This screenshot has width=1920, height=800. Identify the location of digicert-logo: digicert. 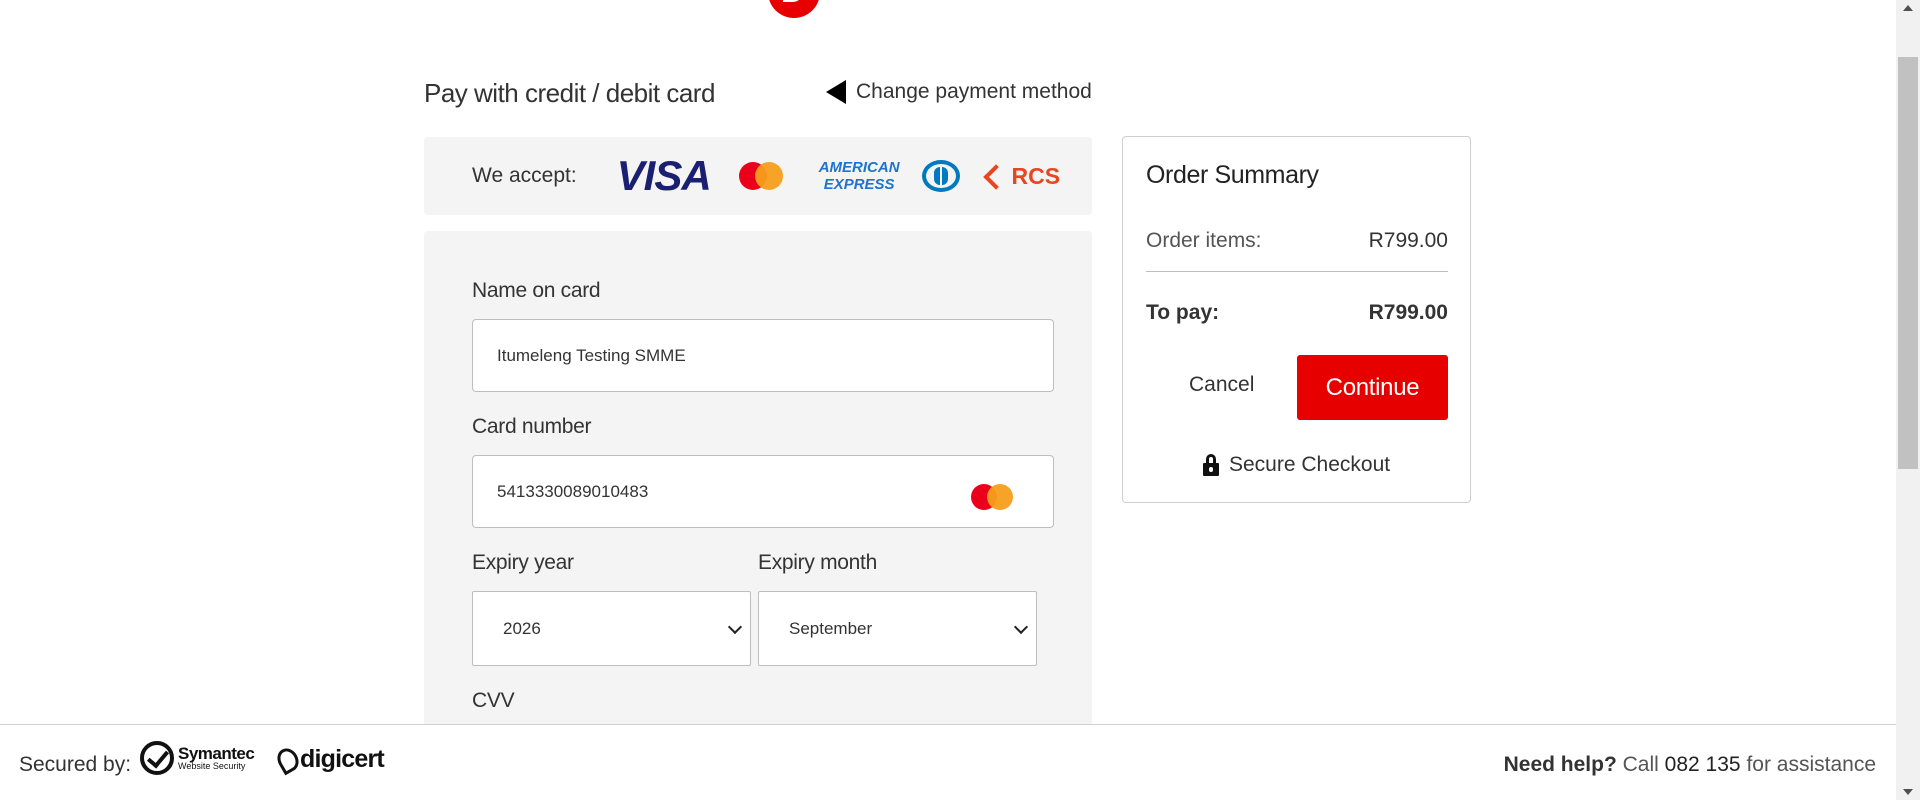
(329, 759).